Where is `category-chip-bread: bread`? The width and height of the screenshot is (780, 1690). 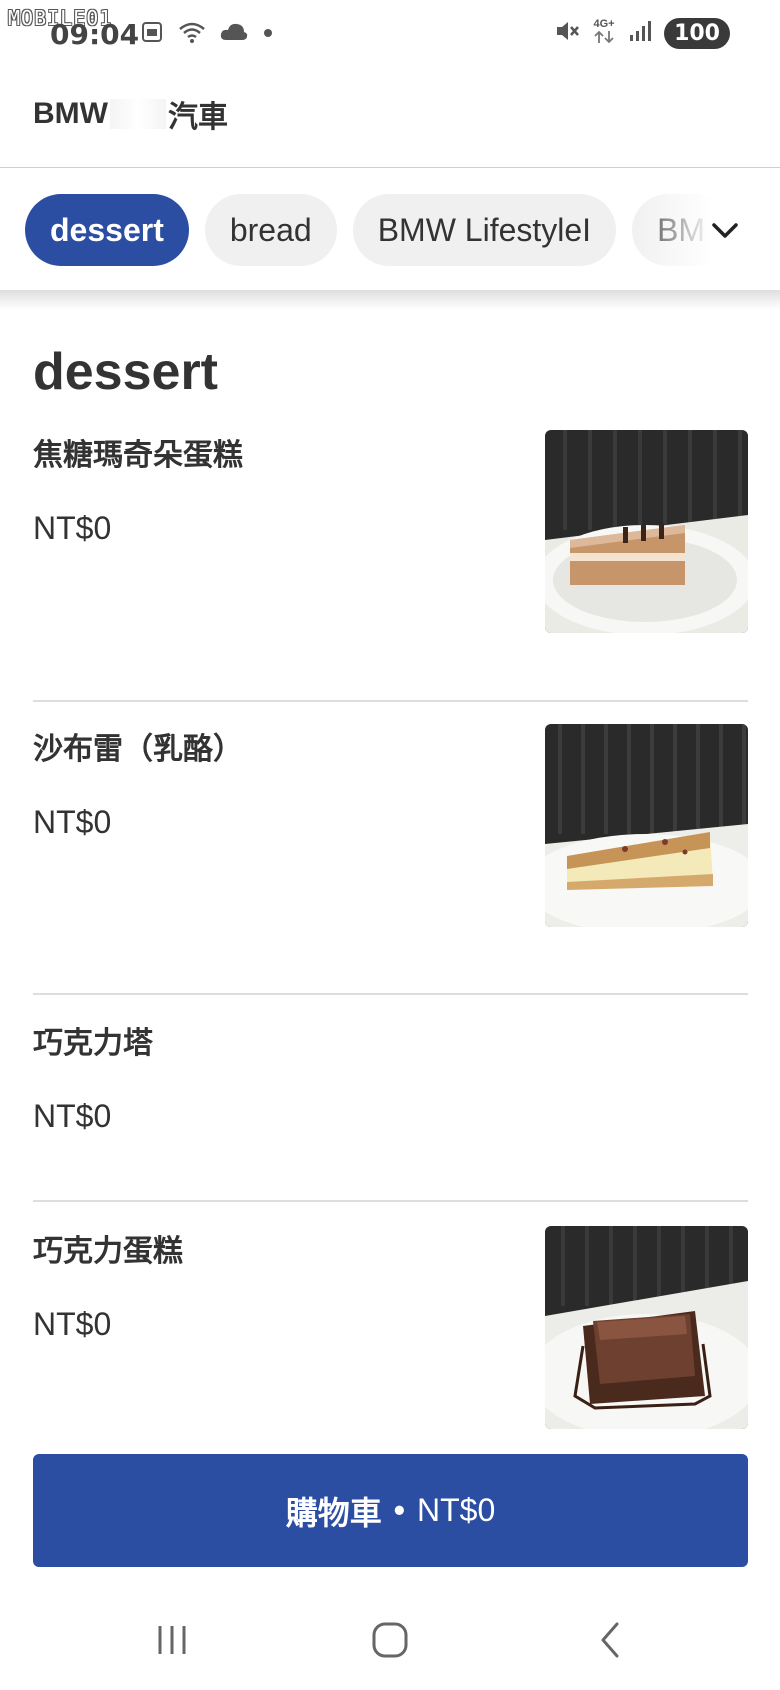
category-chip-bread: bread is located at coordinates (270, 230).